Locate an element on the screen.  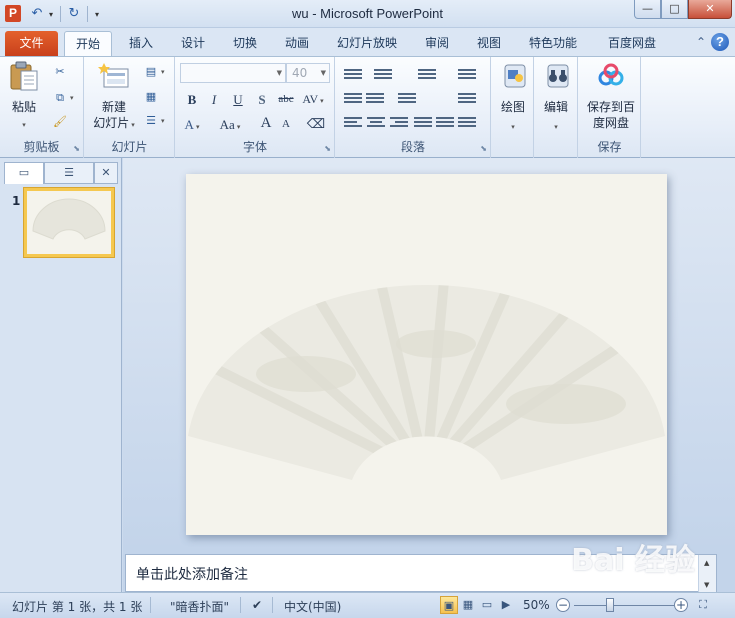
distributed-icon is located at coordinates (445, 122).